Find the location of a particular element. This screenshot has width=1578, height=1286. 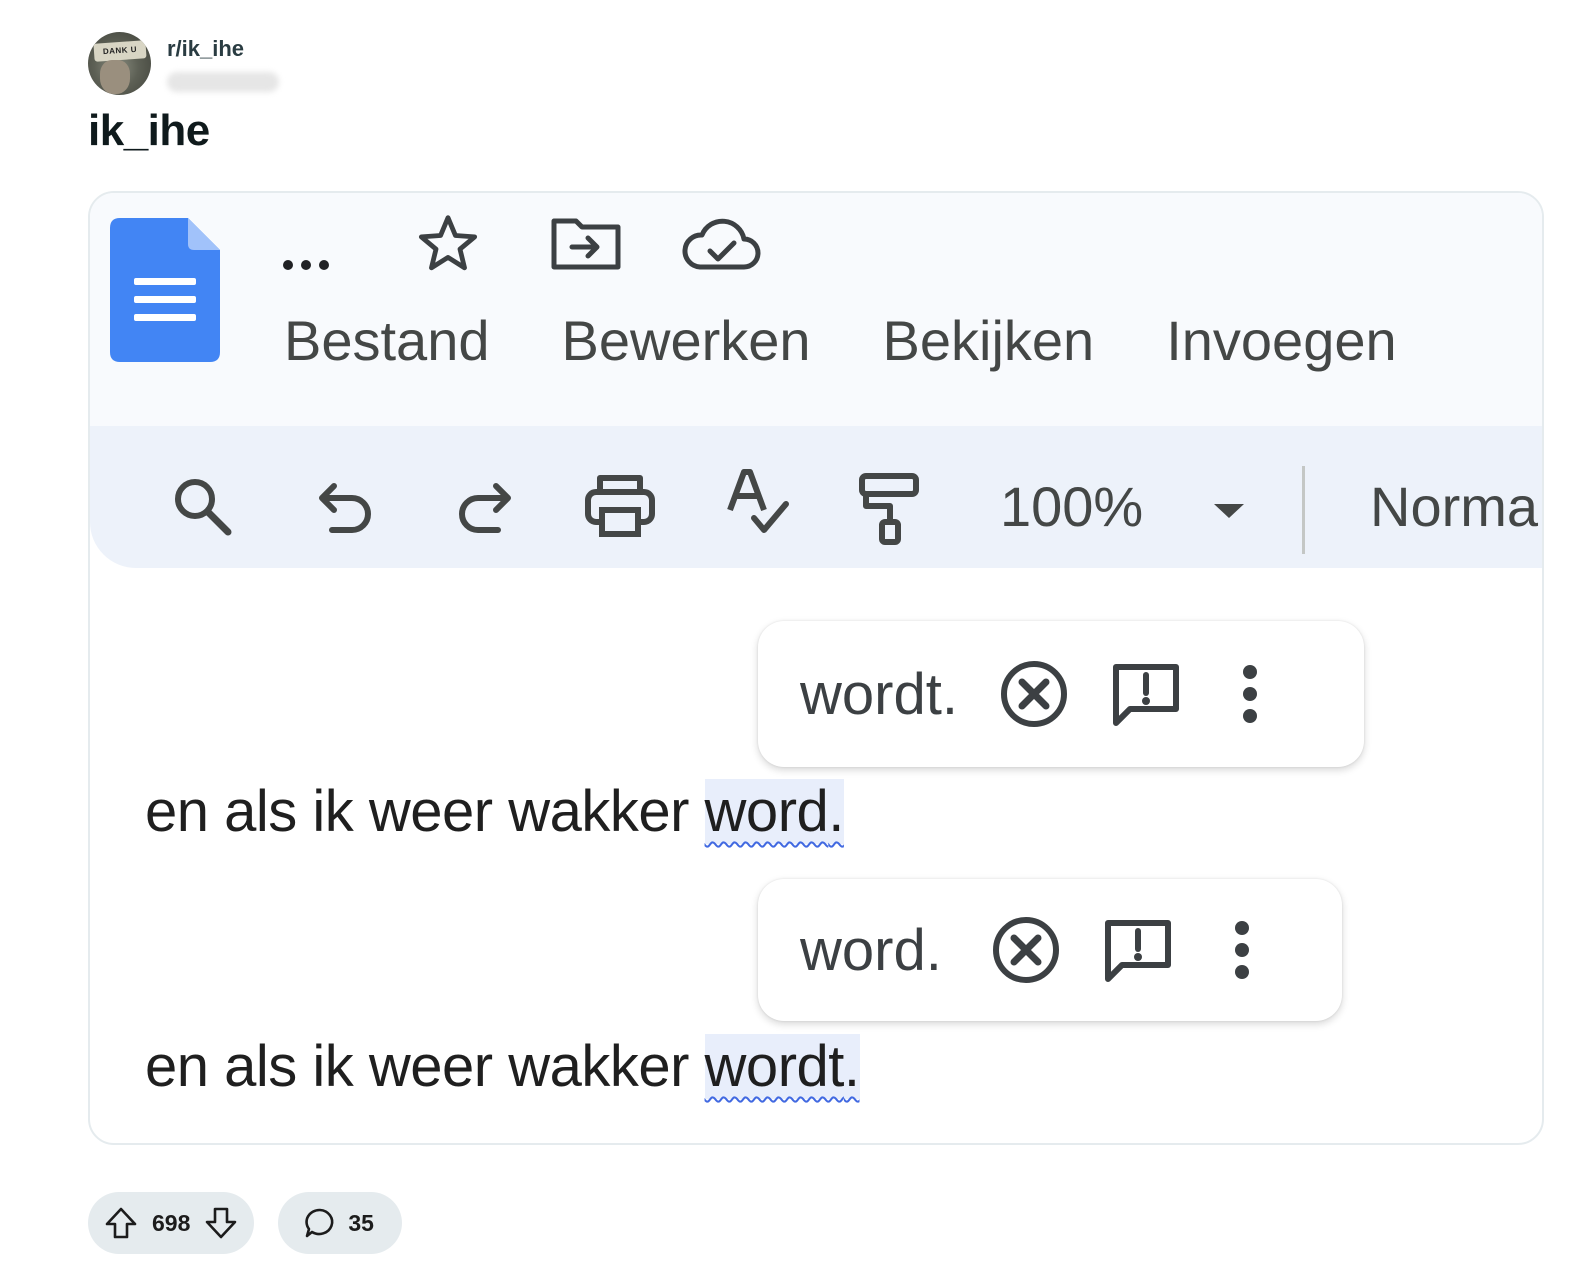

cloud-saved-icon is located at coordinates (722, 244).